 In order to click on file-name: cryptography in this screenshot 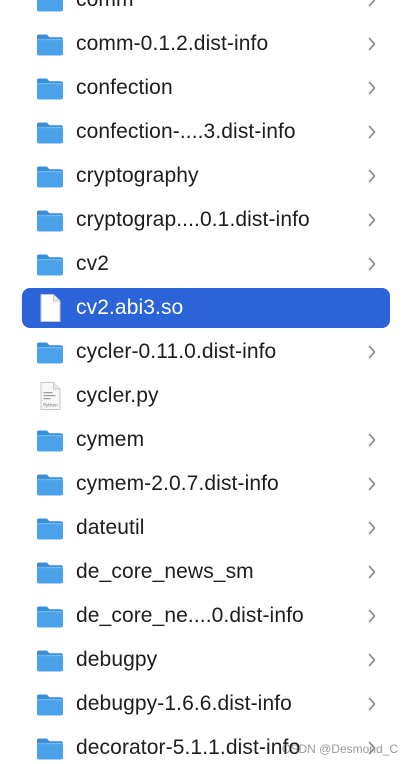, I will do `click(137, 175)`.